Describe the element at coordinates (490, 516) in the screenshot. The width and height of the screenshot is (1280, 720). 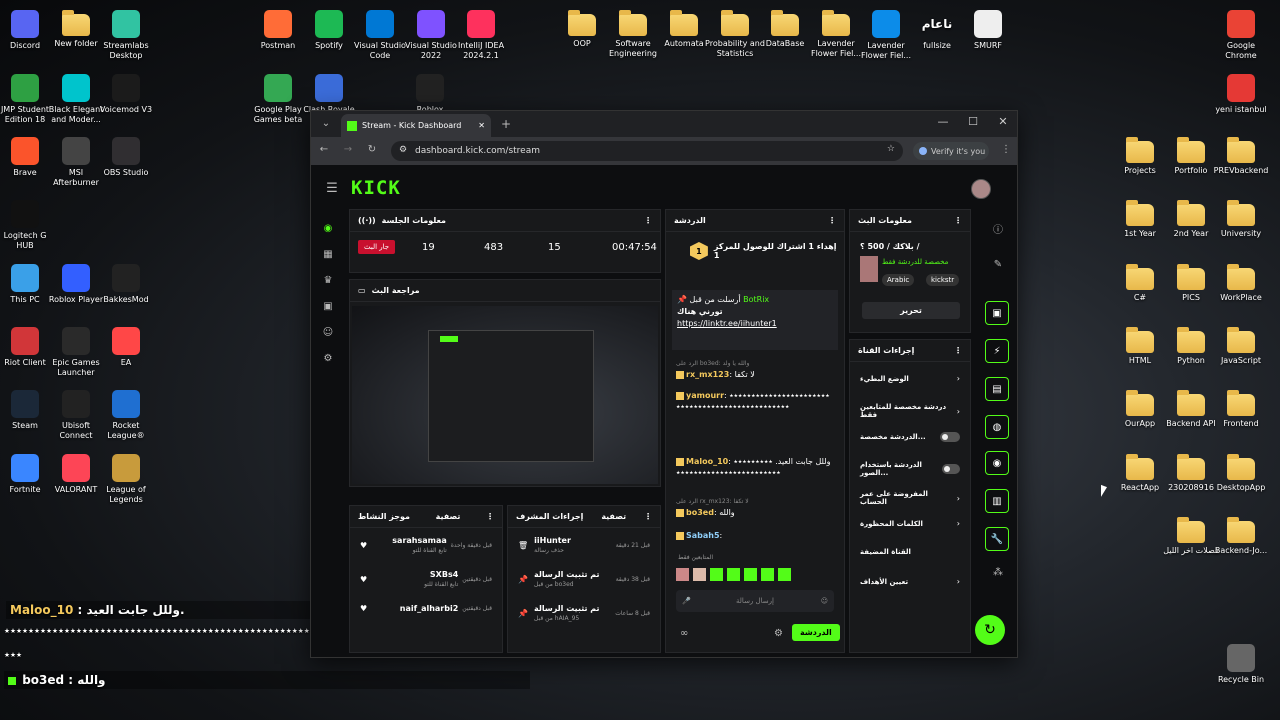
I see `activity-menu-icon: ⋮` at that location.